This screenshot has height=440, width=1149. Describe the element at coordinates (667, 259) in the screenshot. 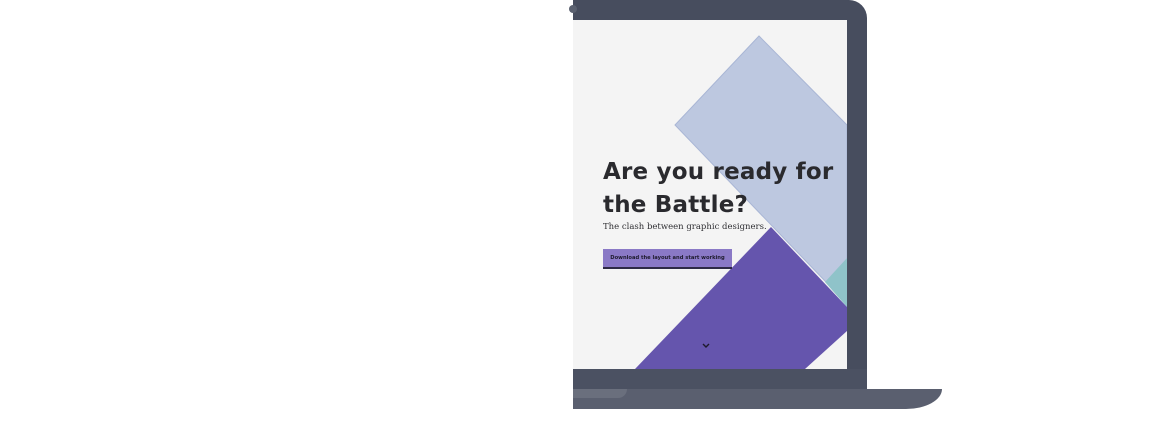

I see `download-layout-button: Download the layout and start working` at that location.